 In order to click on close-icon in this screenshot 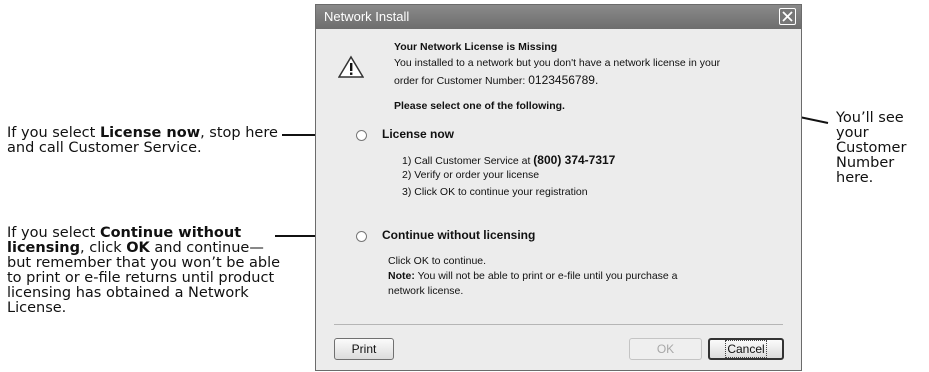, I will do `click(787, 16)`.